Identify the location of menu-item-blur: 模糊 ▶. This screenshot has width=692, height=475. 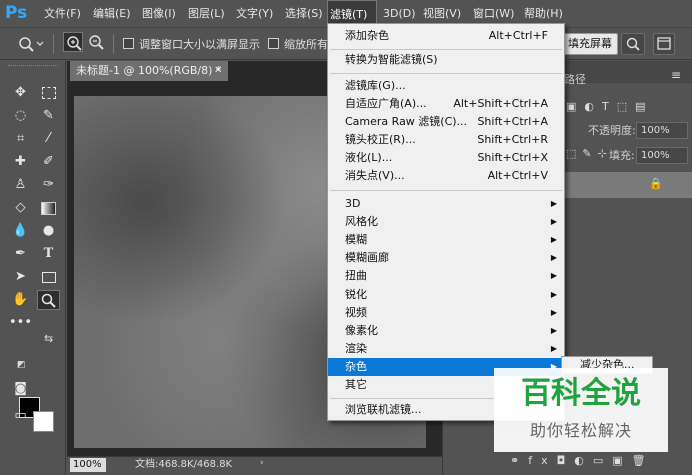
(446, 240).